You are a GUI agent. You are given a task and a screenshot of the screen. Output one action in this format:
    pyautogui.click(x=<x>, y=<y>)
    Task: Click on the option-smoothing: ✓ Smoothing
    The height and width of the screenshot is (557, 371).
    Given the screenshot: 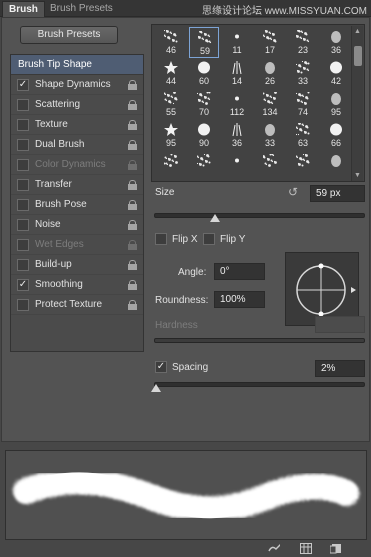 What is the action you would take?
    pyautogui.click(x=77, y=285)
    